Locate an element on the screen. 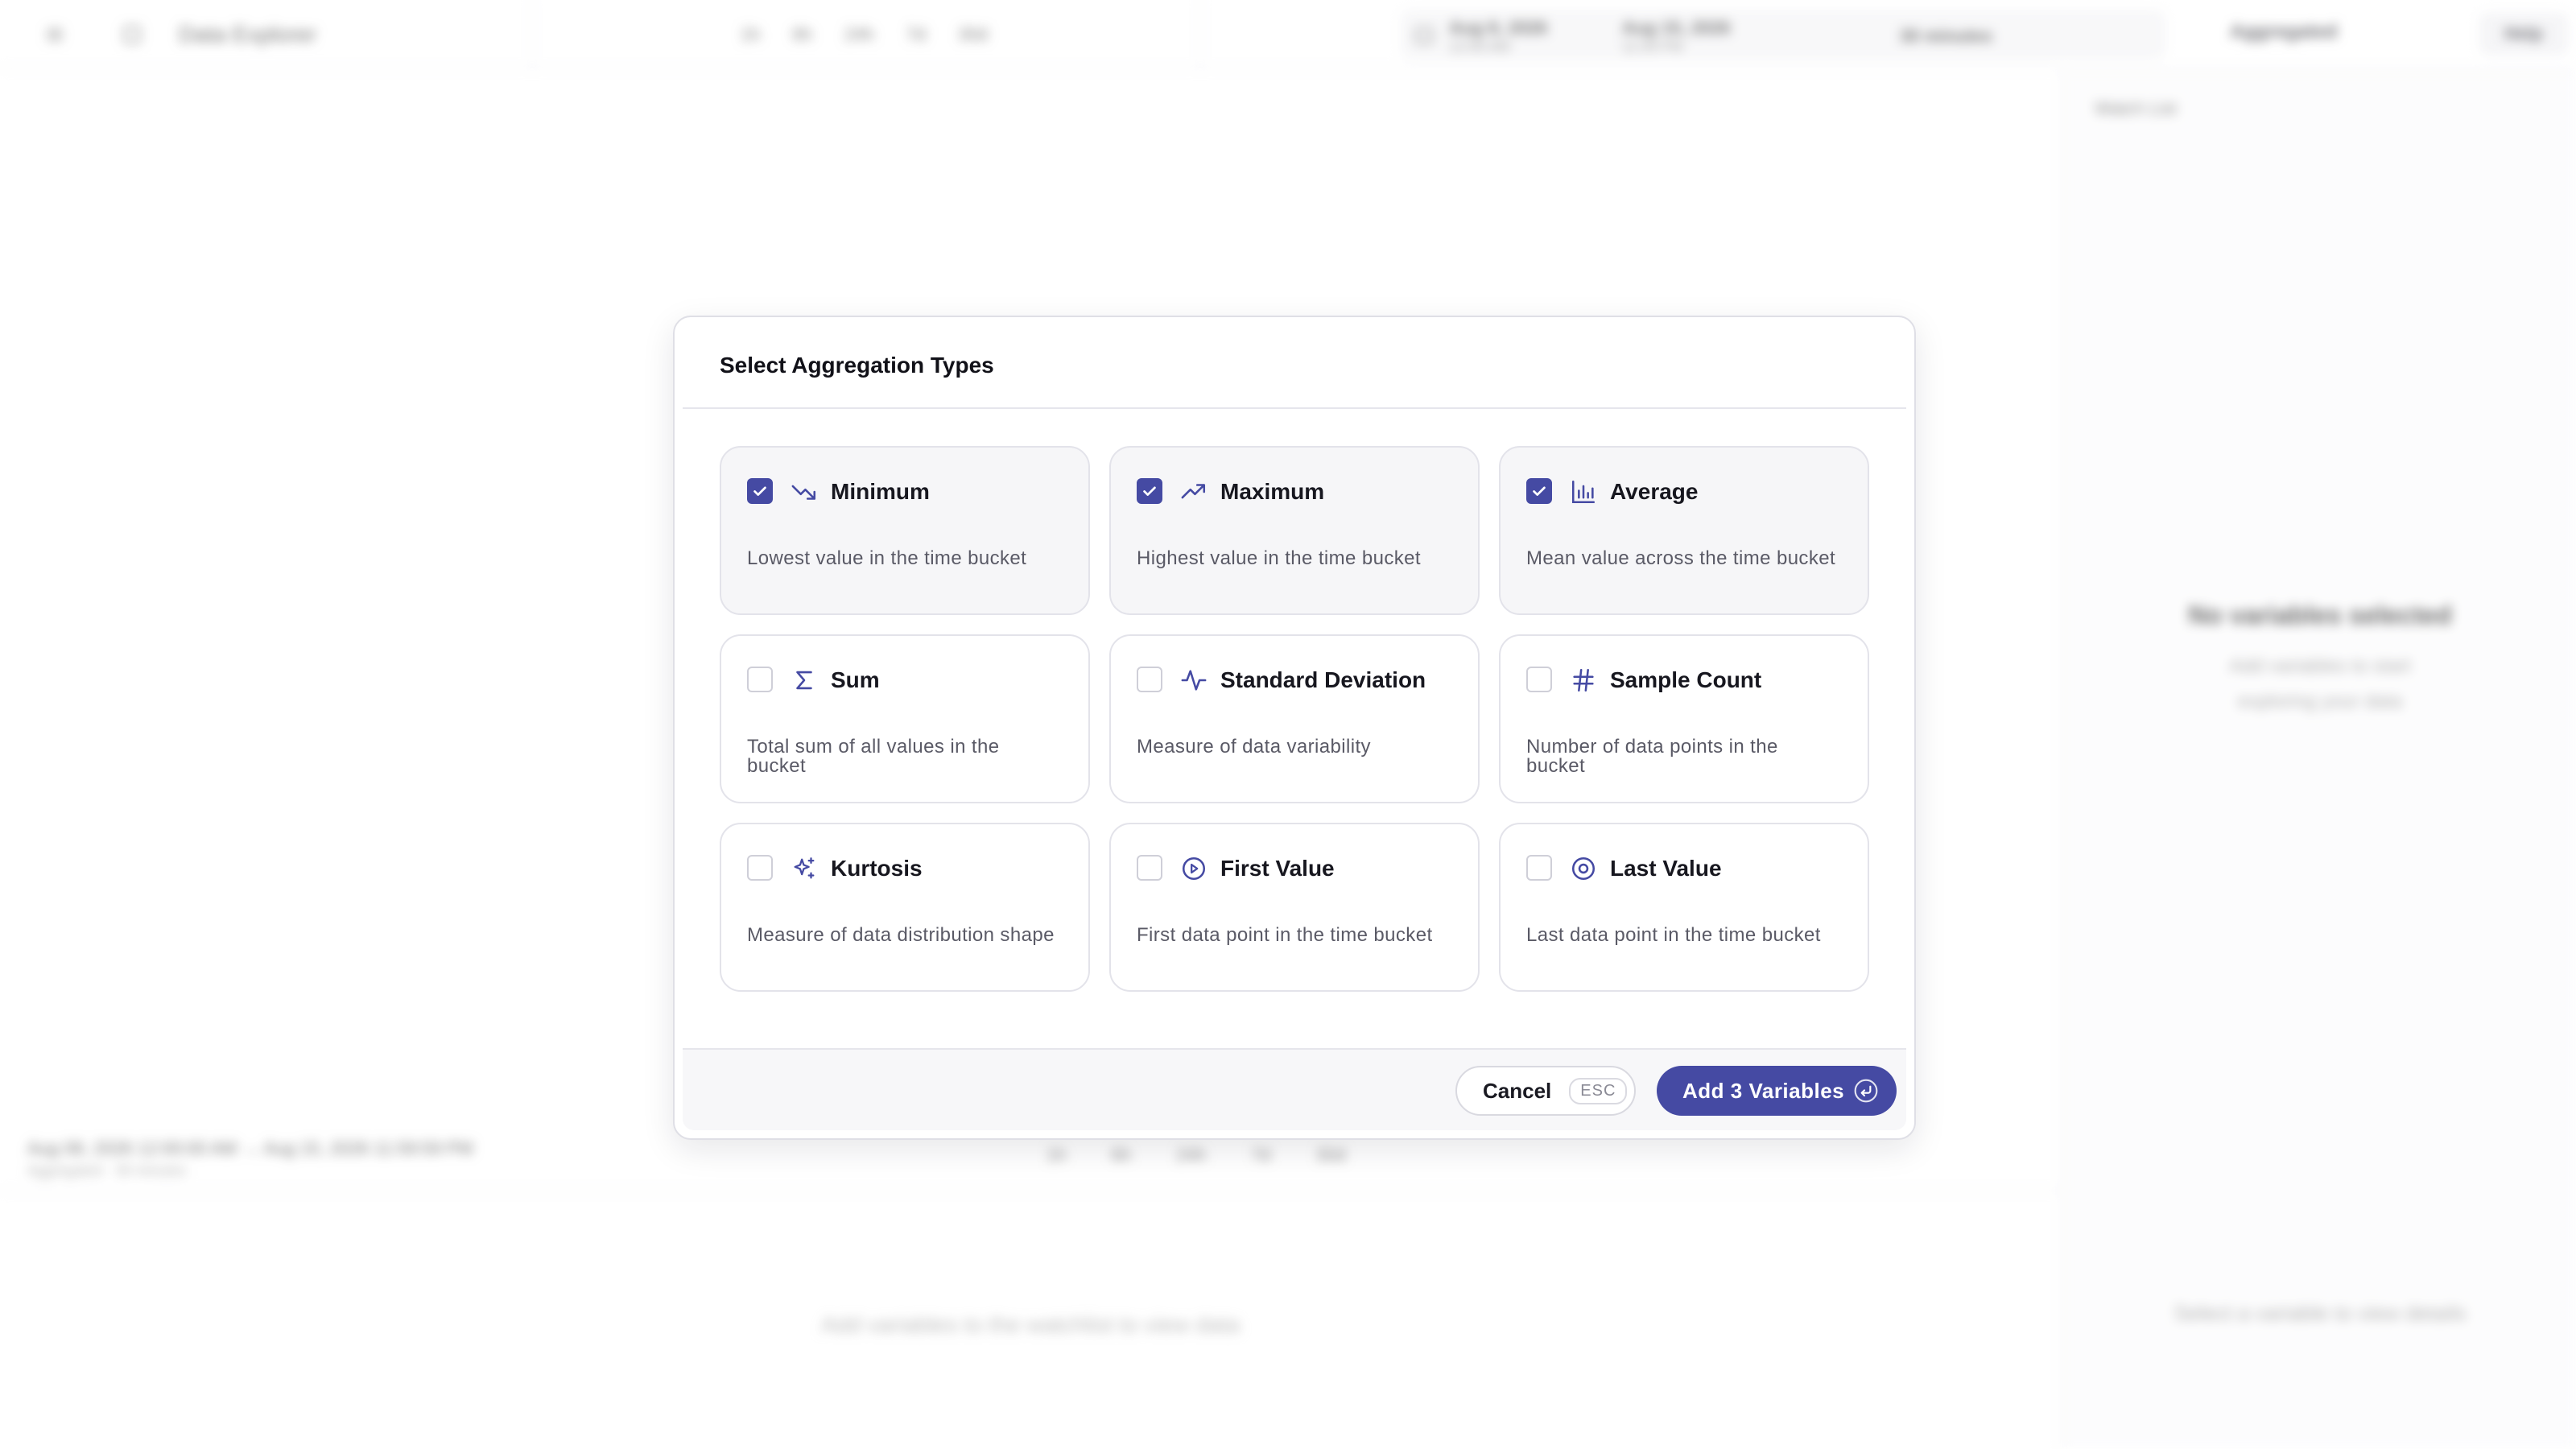  option-title: Standard Deviation is located at coordinates (1323, 679).